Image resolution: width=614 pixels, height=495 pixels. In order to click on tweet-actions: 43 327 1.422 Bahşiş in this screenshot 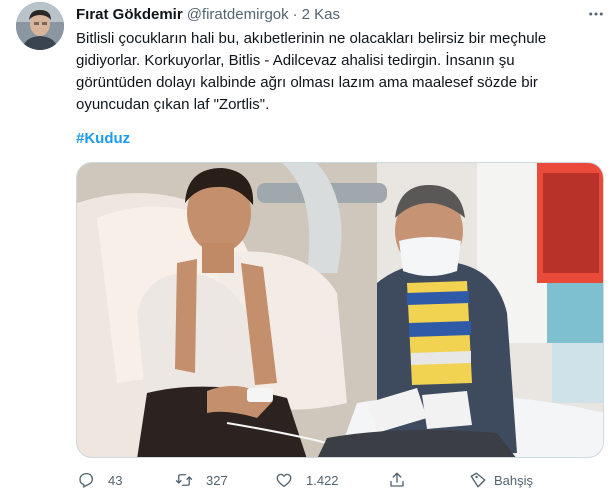, I will do `click(304, 480)`.